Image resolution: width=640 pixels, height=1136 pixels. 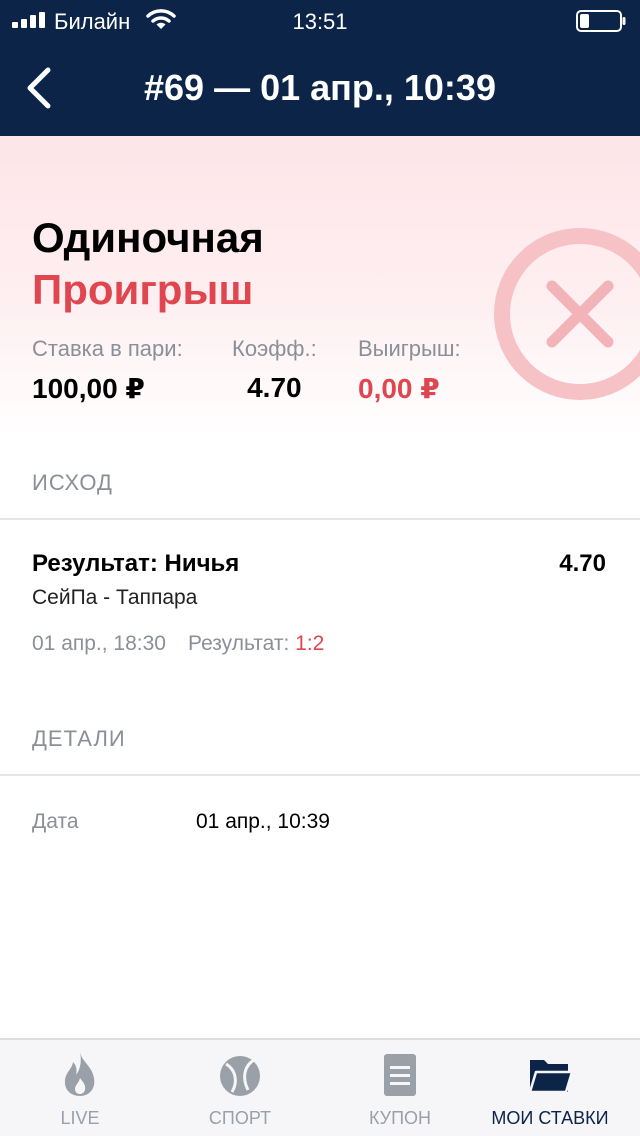 What do you see at coordinates (178, 644) in the screenshot?
I see `event-meta: 01 апр., 18:30 Результат: 1:2` at bounding box center [178, 644].